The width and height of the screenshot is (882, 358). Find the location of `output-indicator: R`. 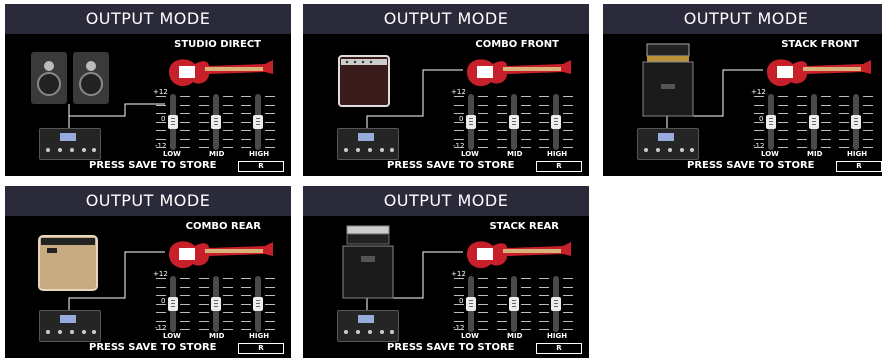

output-indicator: R is located at coordinates (559, 166).